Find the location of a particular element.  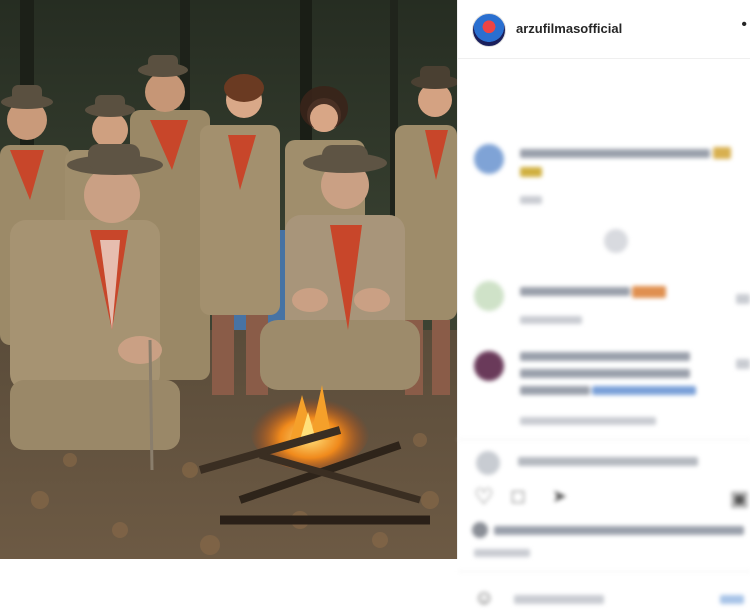

post-header: arzufilmasofficial • is located at coordinates (604, 29).